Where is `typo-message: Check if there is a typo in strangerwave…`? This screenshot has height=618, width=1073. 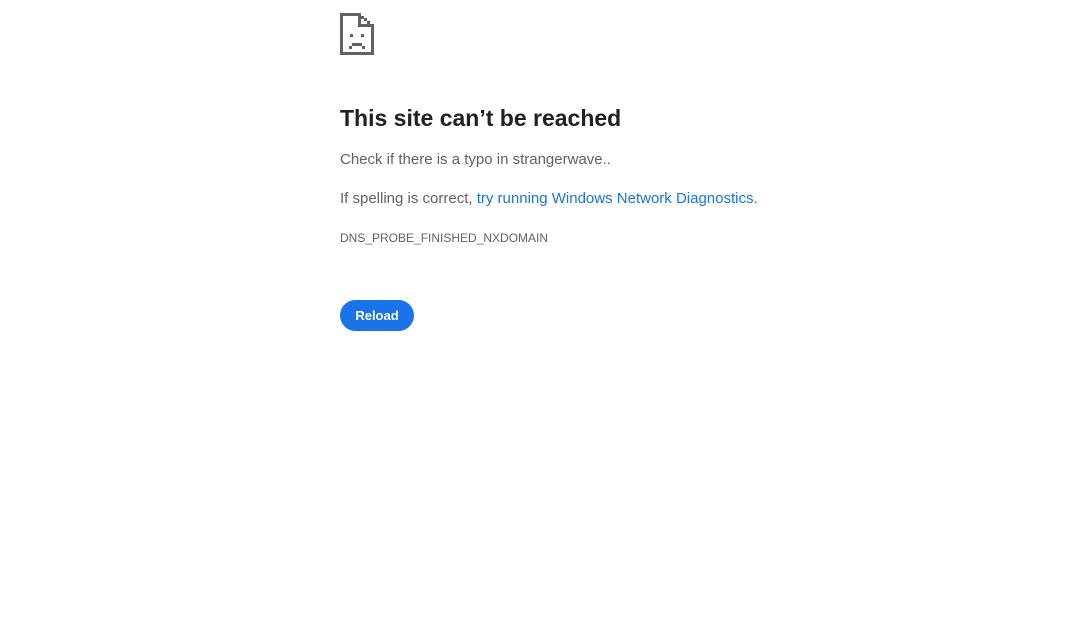
typo-message: Check if there is a typo in strangerwave… is located at coordinates (475, 159).